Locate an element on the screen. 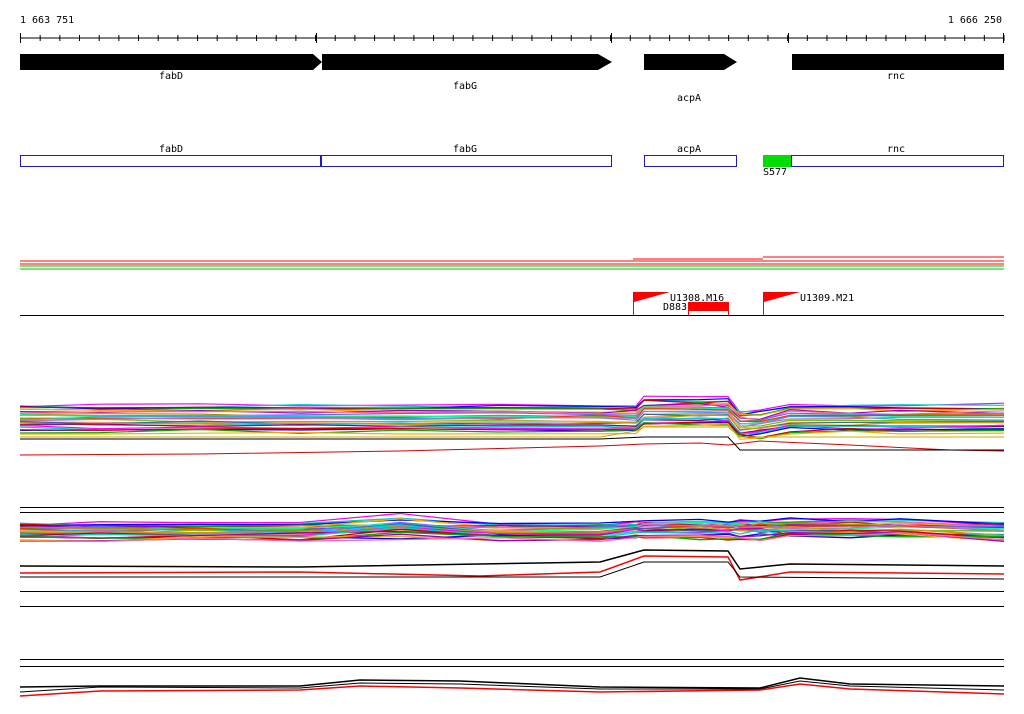 This screenshot has width=1024, height=714. feature-label-2: U1309.M21 is located at coordinates (827, 298).